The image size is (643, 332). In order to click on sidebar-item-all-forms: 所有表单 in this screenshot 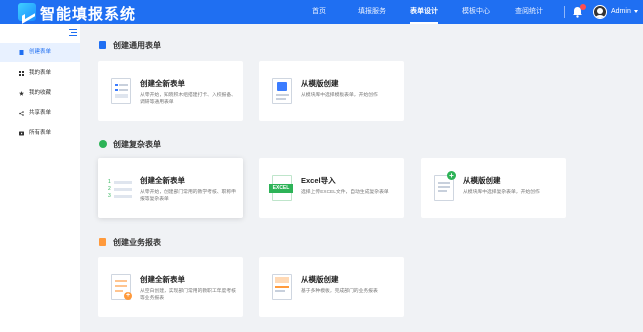, I will do `click(40, 133)`.